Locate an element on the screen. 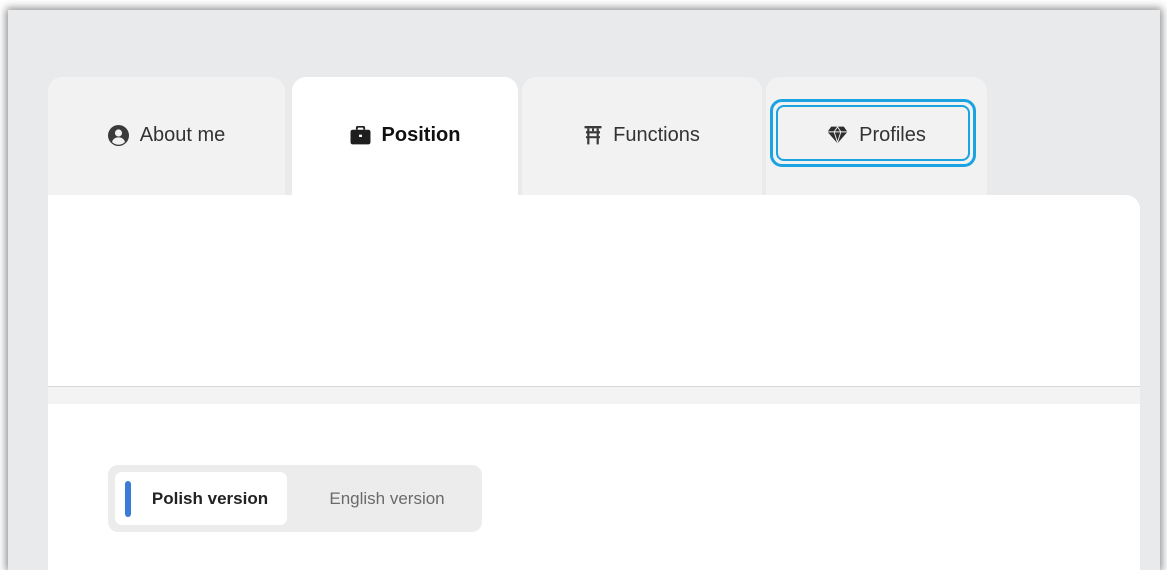 The height and width of the screenshot is (570, 1167). polish-version-label: Polish version is located at coordinates (210, 498).